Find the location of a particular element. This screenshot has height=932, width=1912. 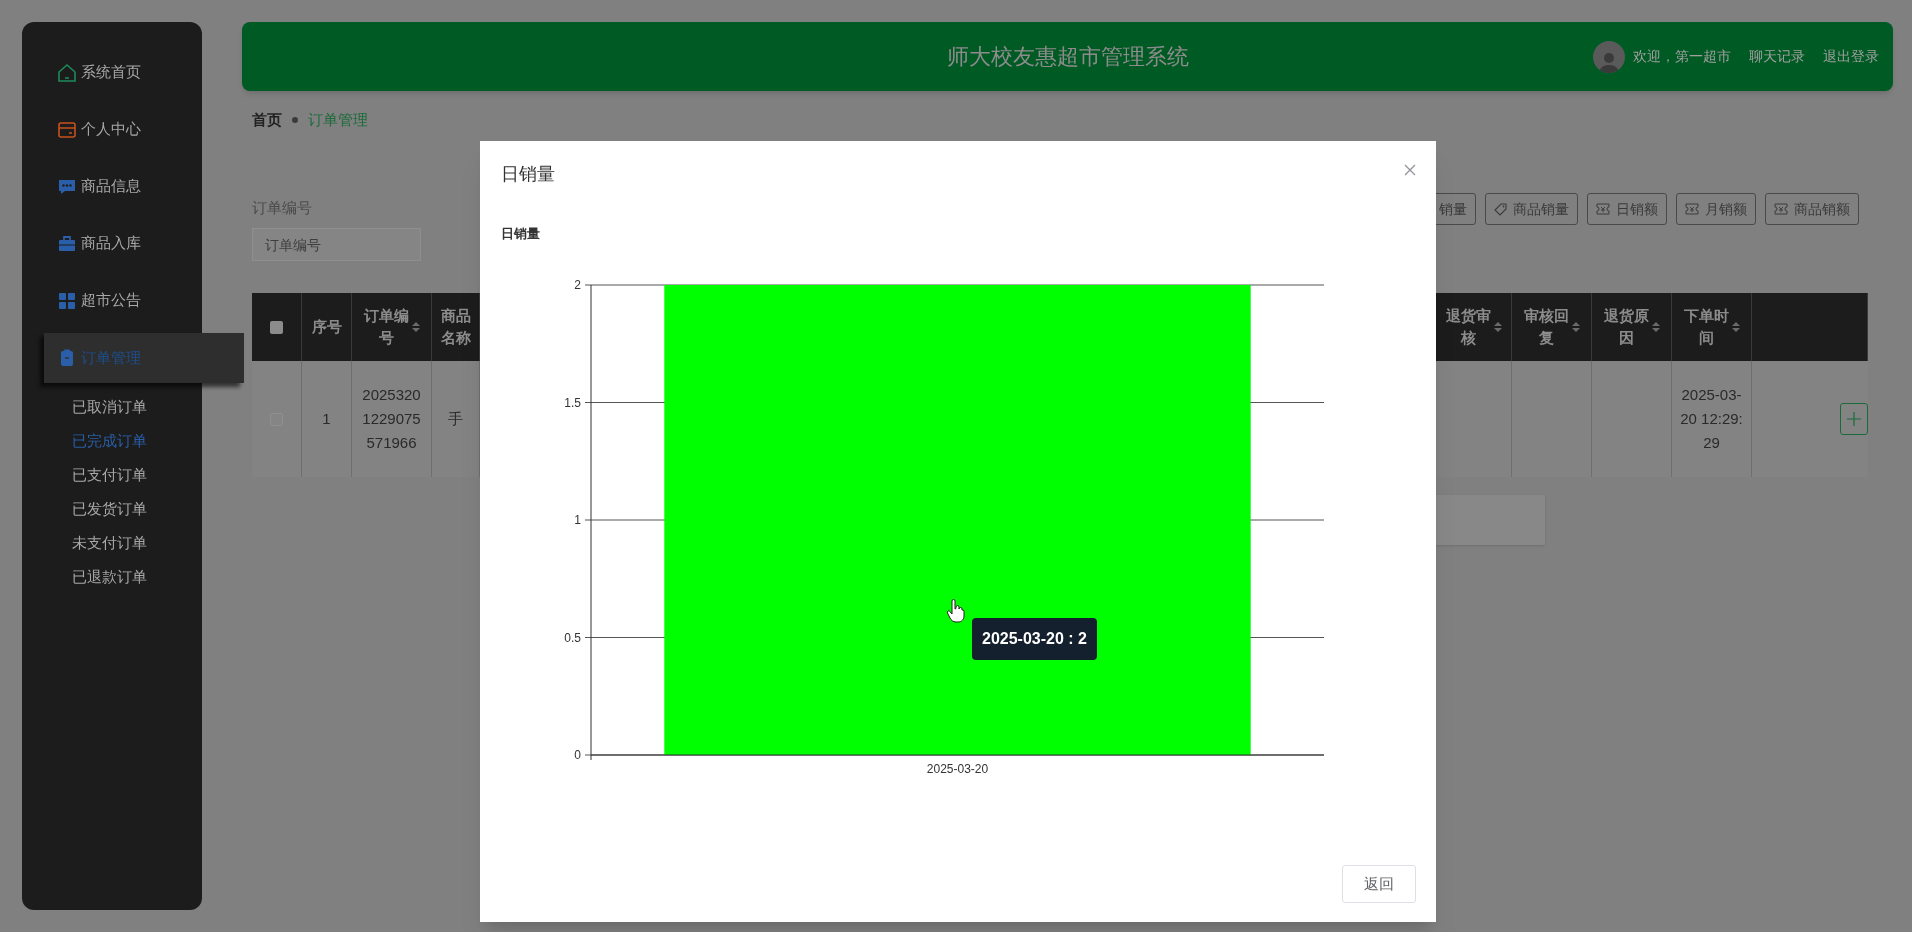

column-header: 退货审核 is located at coordinates (1474, 327).